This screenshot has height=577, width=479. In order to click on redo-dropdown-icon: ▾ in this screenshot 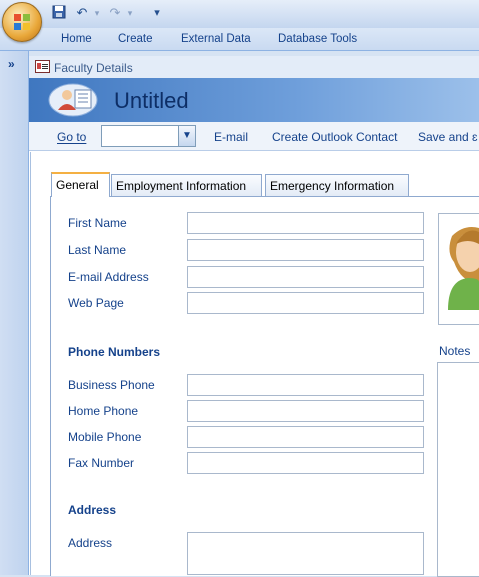, I will do `click(130, 13)`.